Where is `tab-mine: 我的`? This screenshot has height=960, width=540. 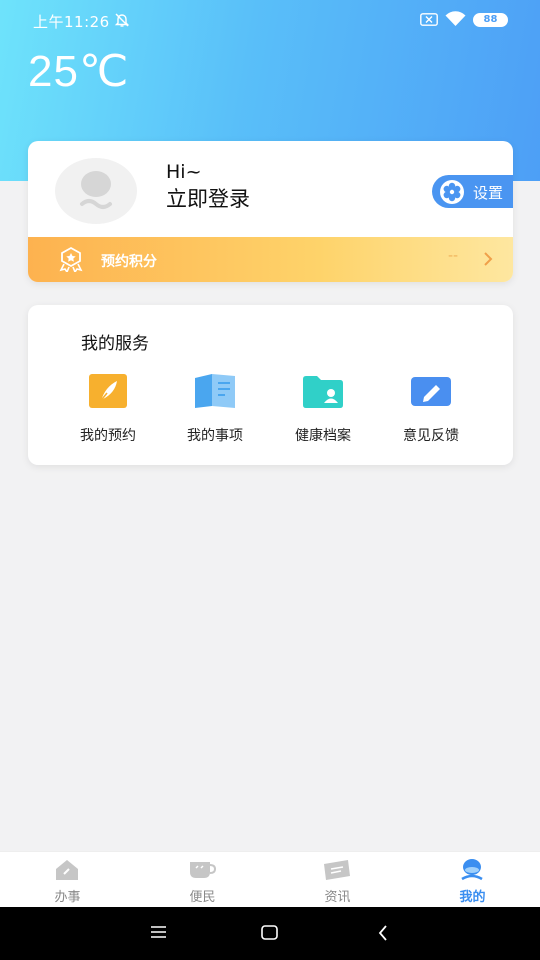 tab-mine: 我的 is located at coordinates (472, 880).